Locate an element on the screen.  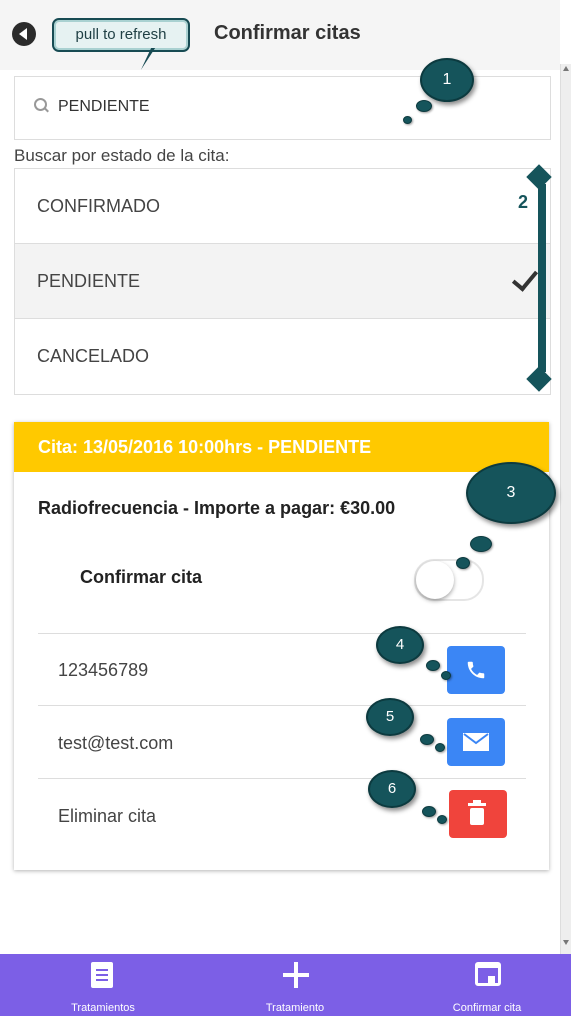
page-title: Confirmar citas is located at coordinates (287, 33).